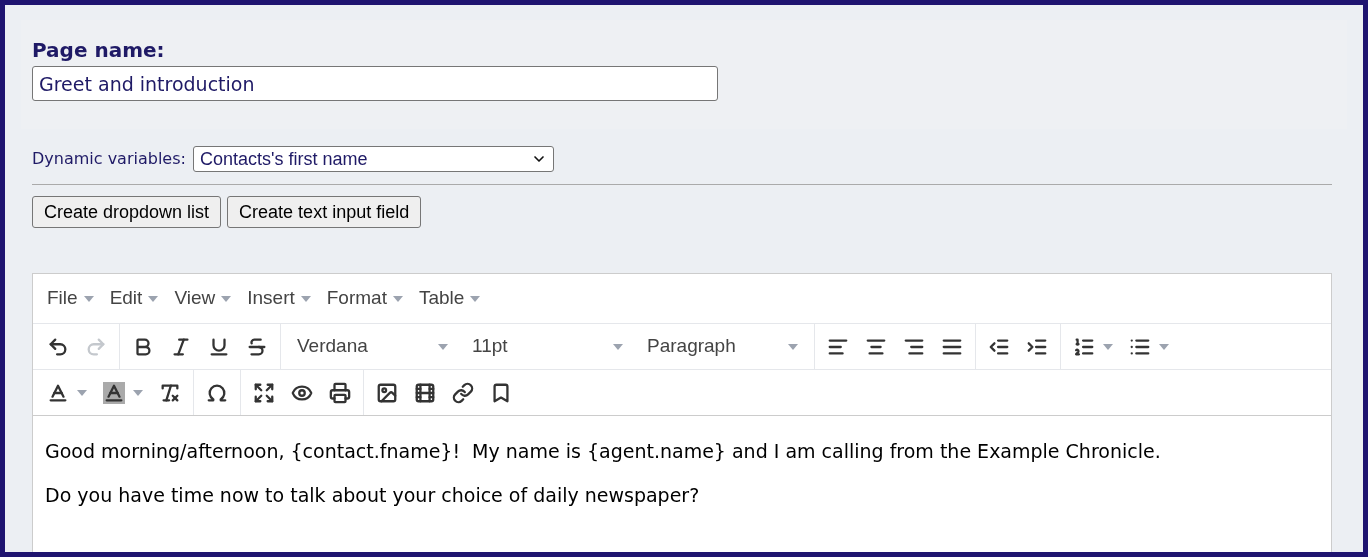 The height and width of the screenshot is (557, 1368). I want to click on menu-item: Table, so click(449, 298).